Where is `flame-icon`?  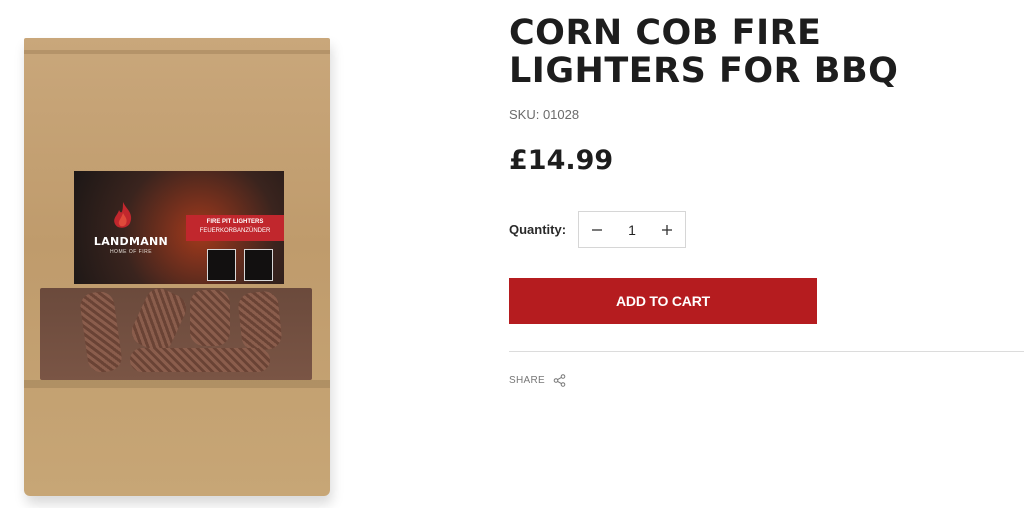
flame-icon is located at coordinates (123, 215).